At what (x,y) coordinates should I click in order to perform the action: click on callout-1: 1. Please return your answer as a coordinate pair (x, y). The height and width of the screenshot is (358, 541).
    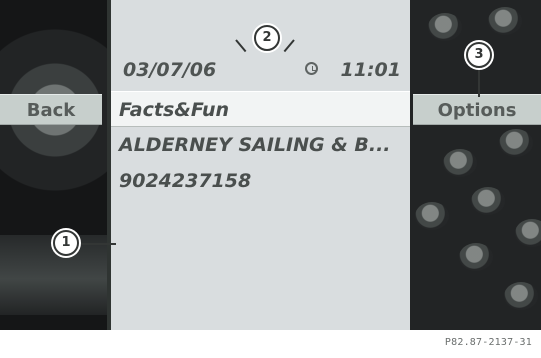
    Looking at the image, I should click on (66, 243).